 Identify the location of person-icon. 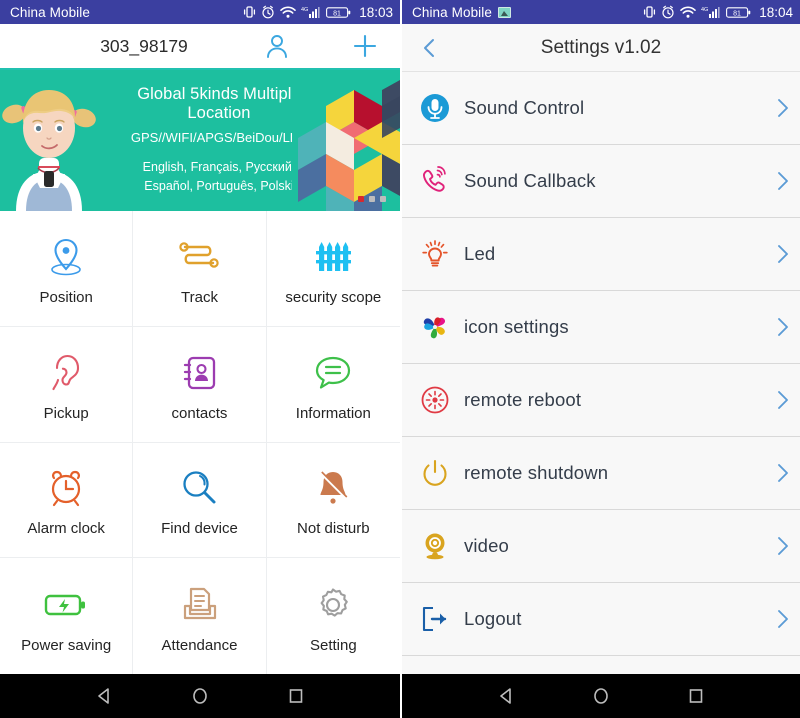
(277, 46).